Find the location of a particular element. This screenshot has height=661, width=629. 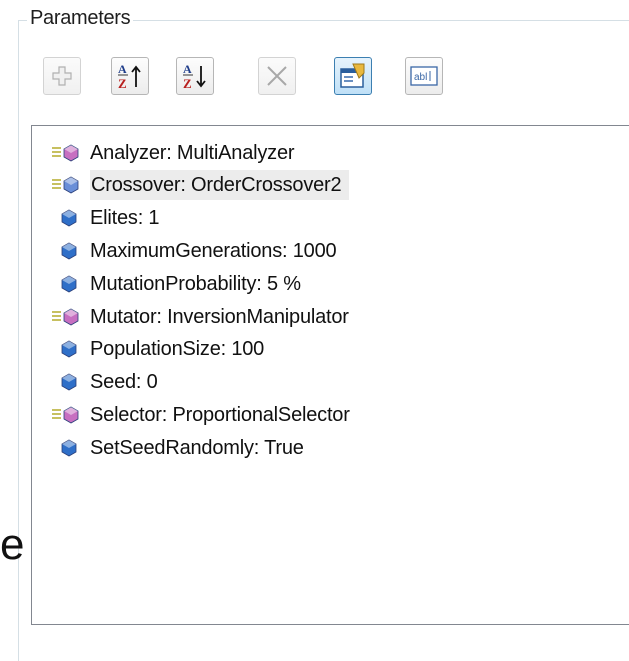

parameter-item: MutationProbability: 5 % is located at coordinates (176, 284).